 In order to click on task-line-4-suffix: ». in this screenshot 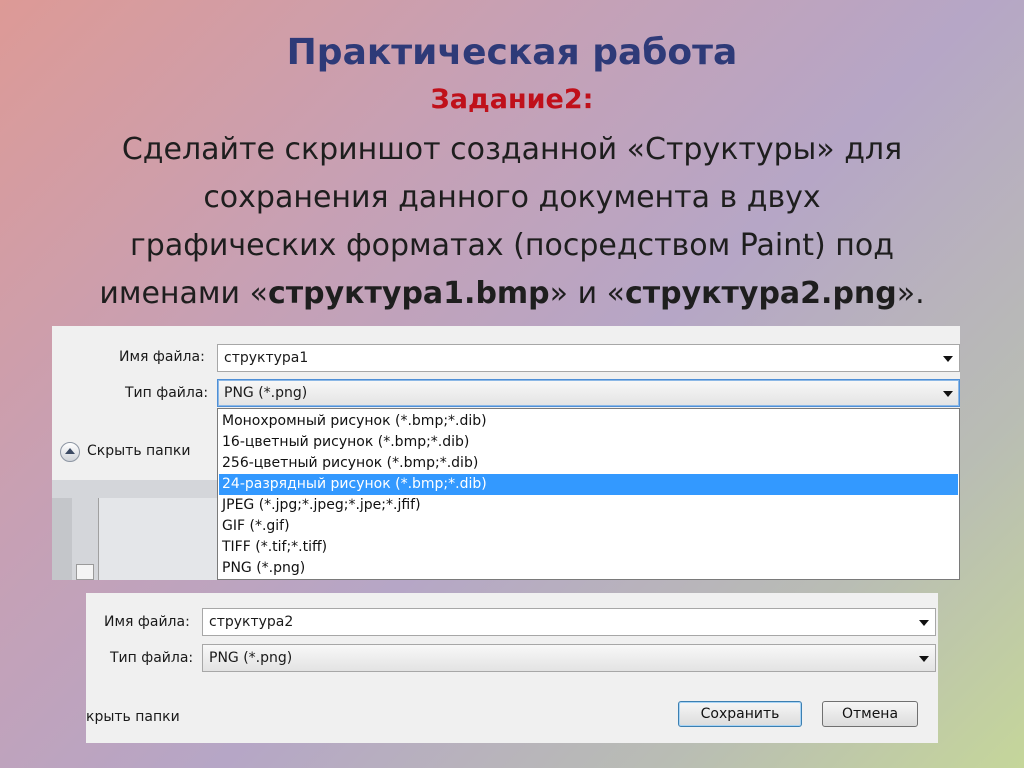, I will do `click(910, 293)`.